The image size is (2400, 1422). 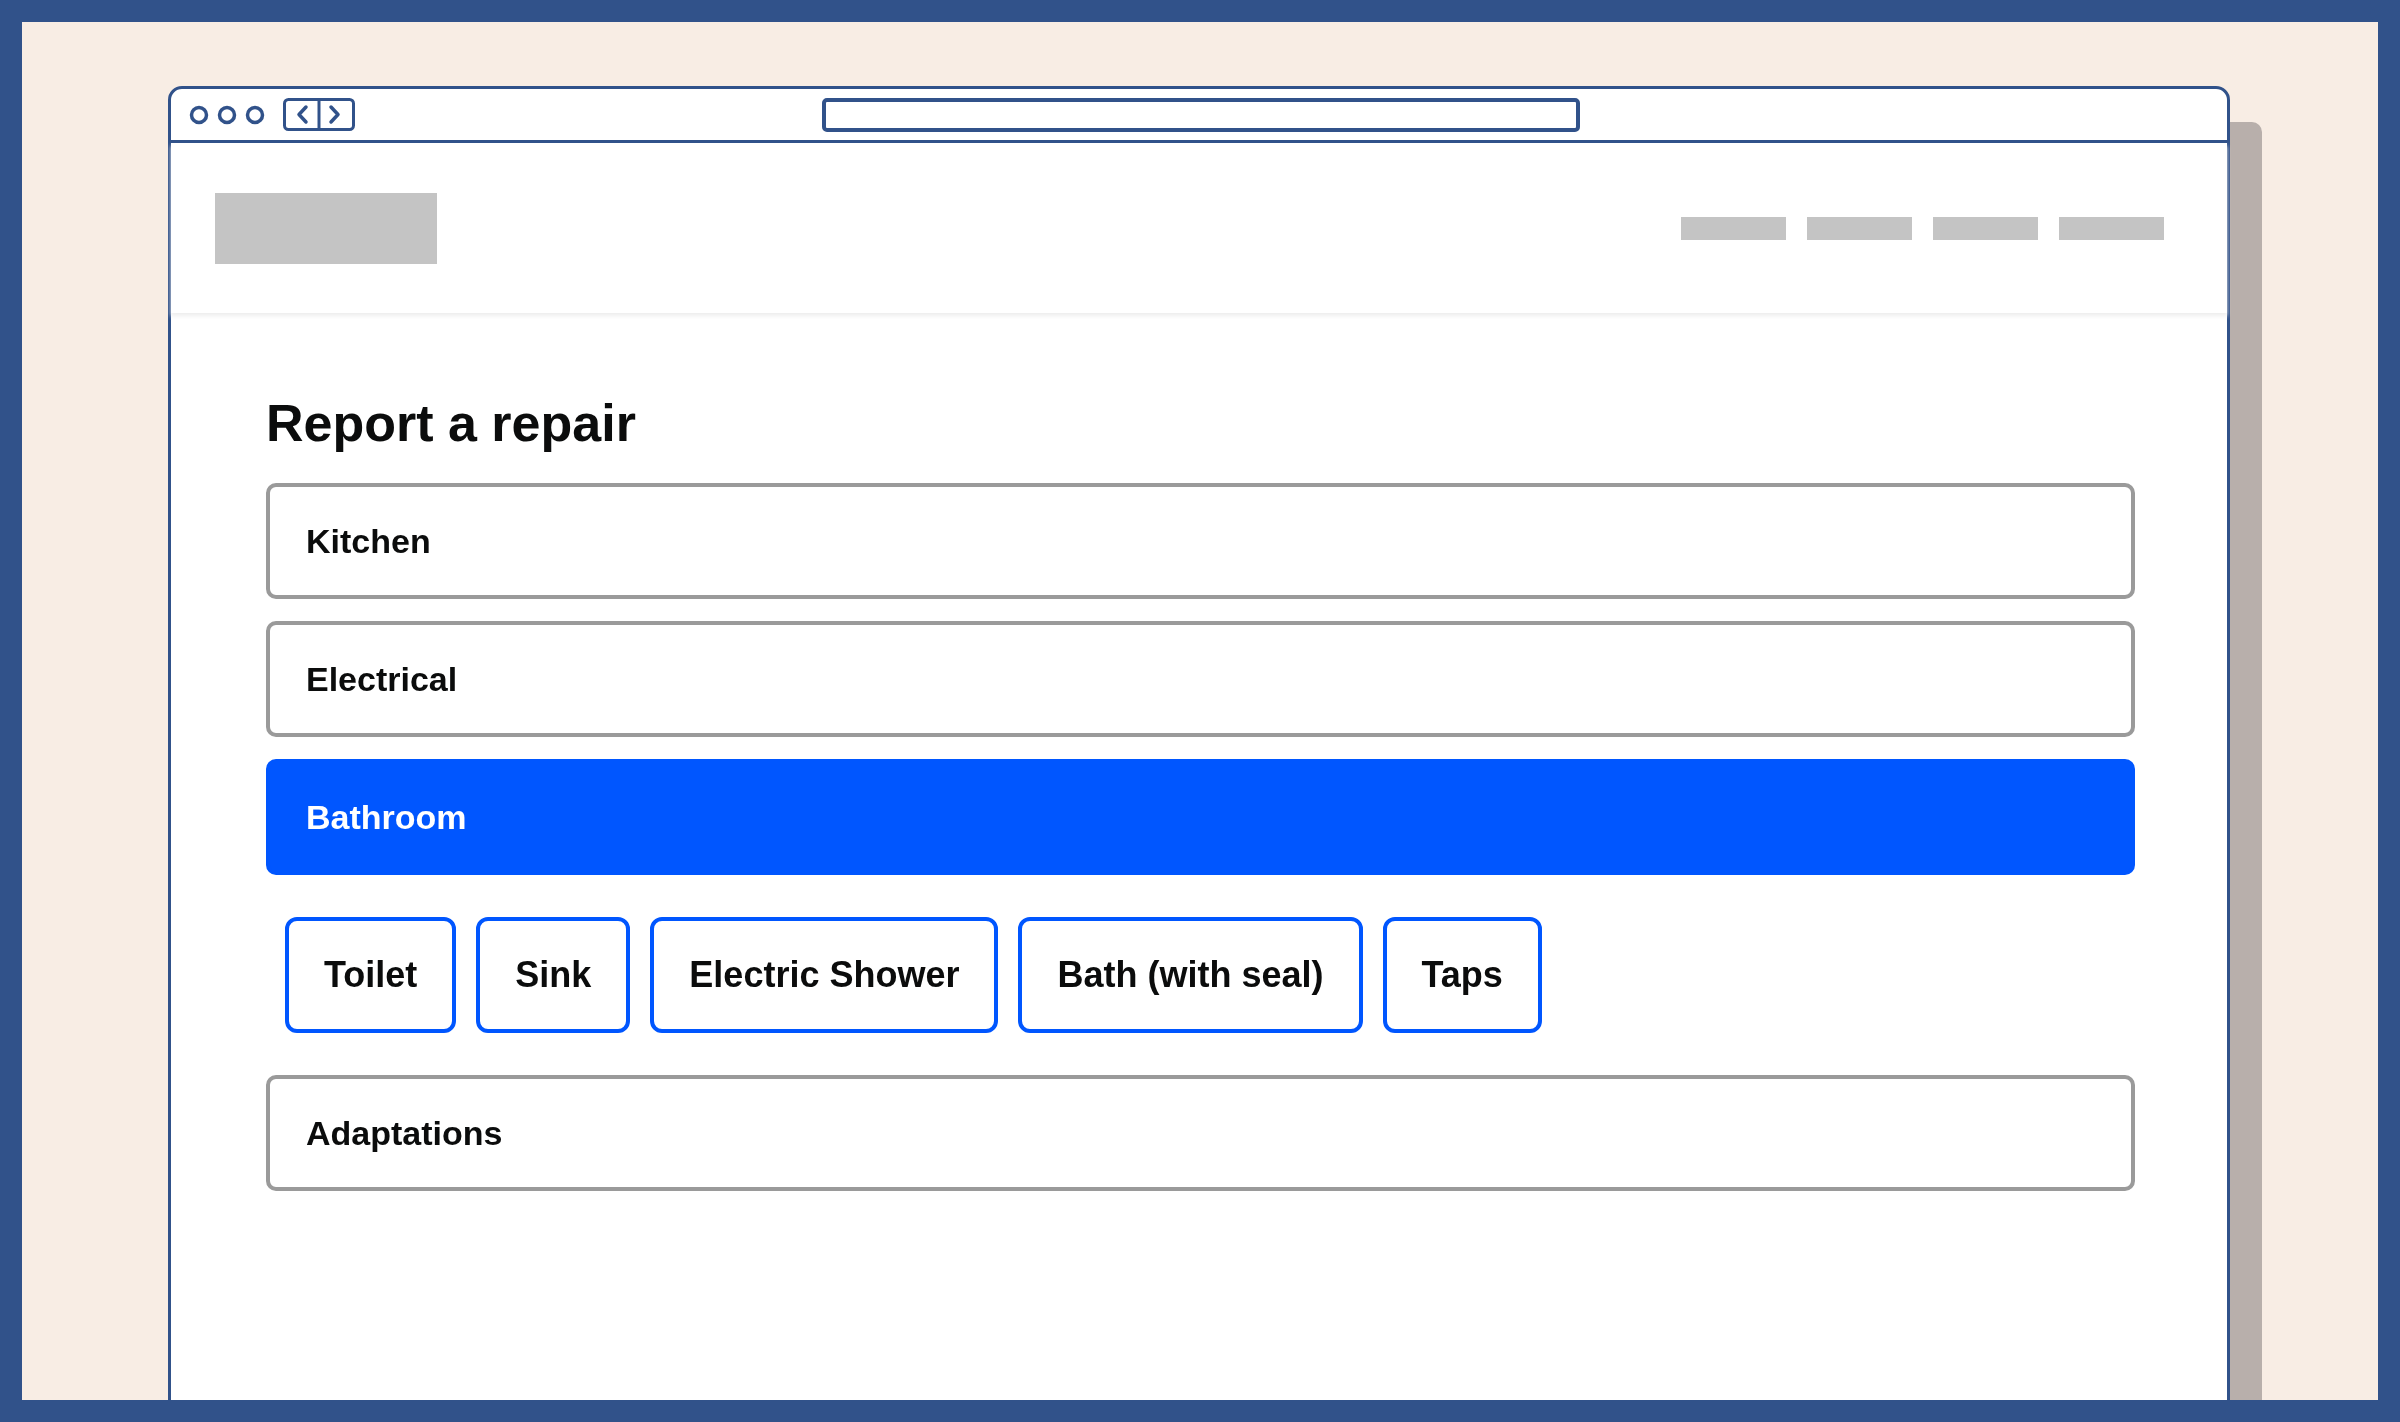 I want to click on subcategory-option: Electric Shower, so click(x=824, y=975).